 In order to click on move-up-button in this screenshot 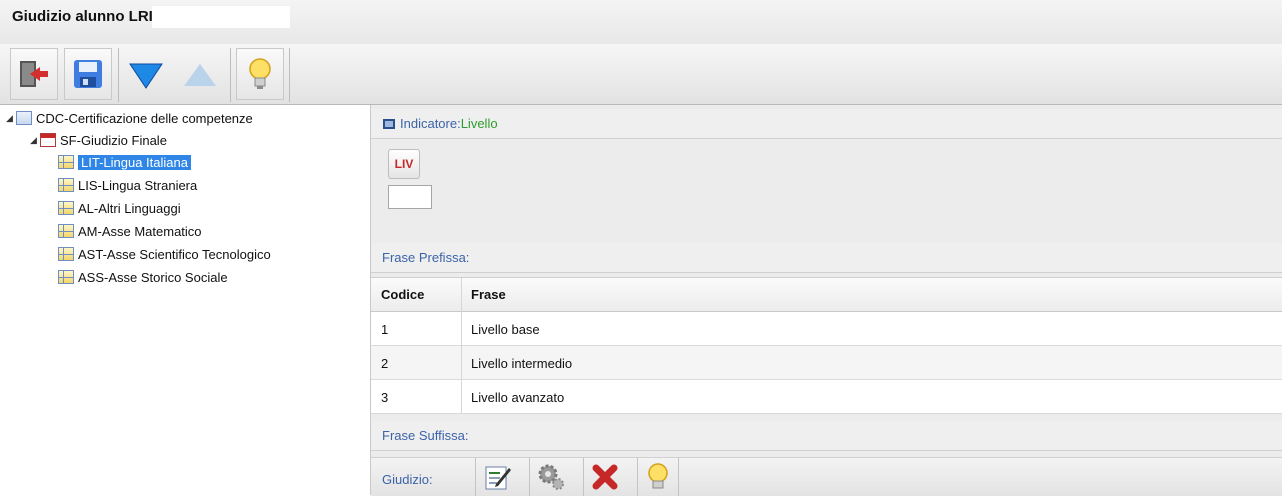, I will do `click(200, 74)`.